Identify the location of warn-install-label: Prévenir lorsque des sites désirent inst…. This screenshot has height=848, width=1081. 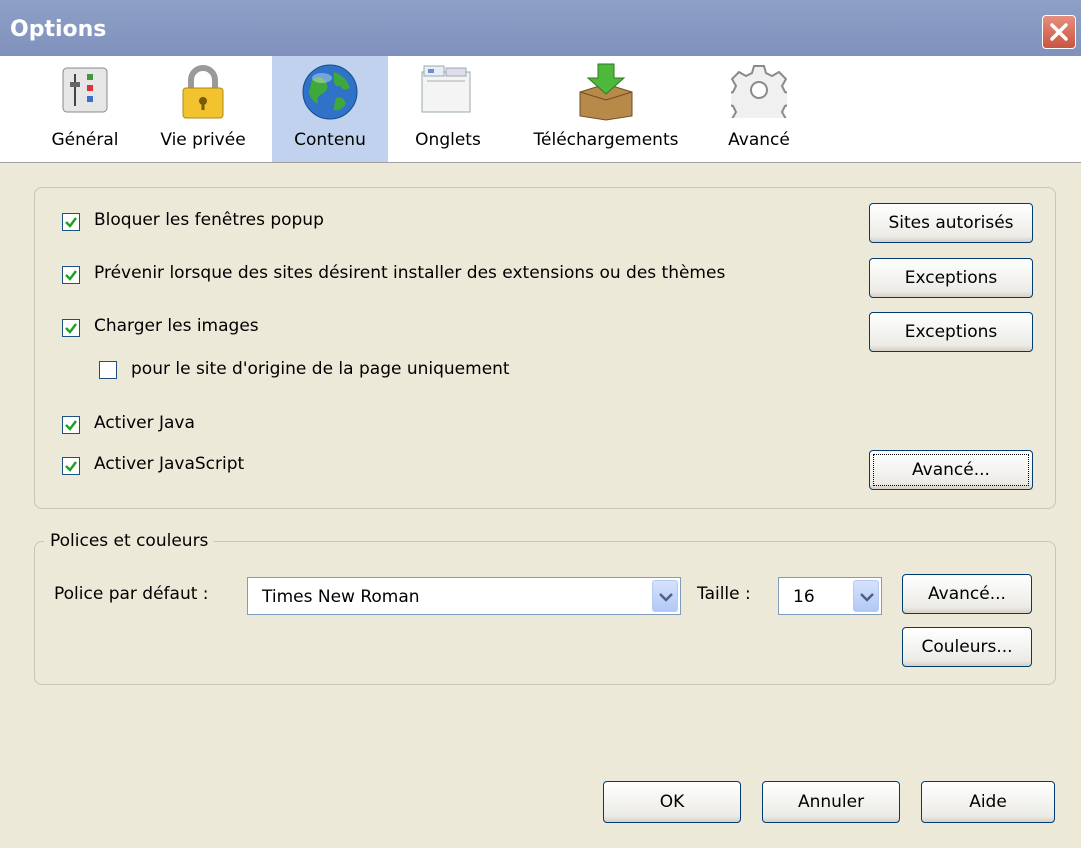
(410, 273).